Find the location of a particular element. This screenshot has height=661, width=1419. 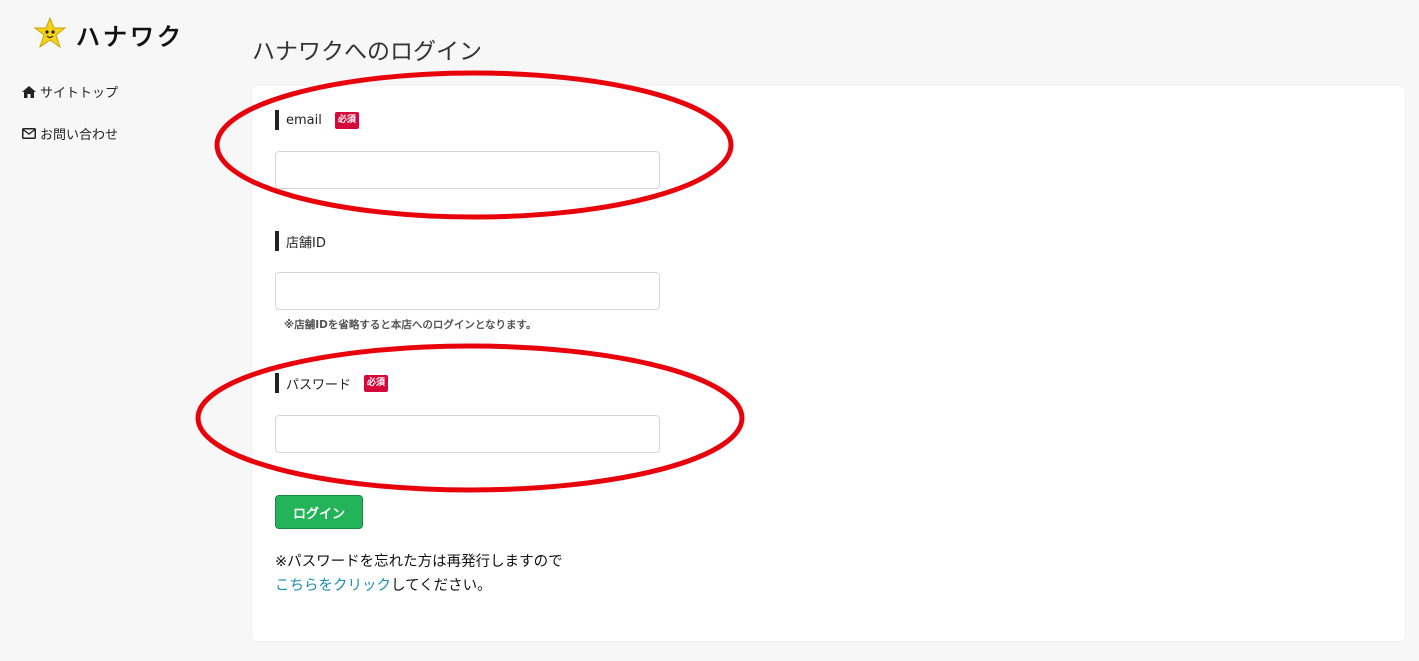

store-id-input is located at coordinates (467, 291).